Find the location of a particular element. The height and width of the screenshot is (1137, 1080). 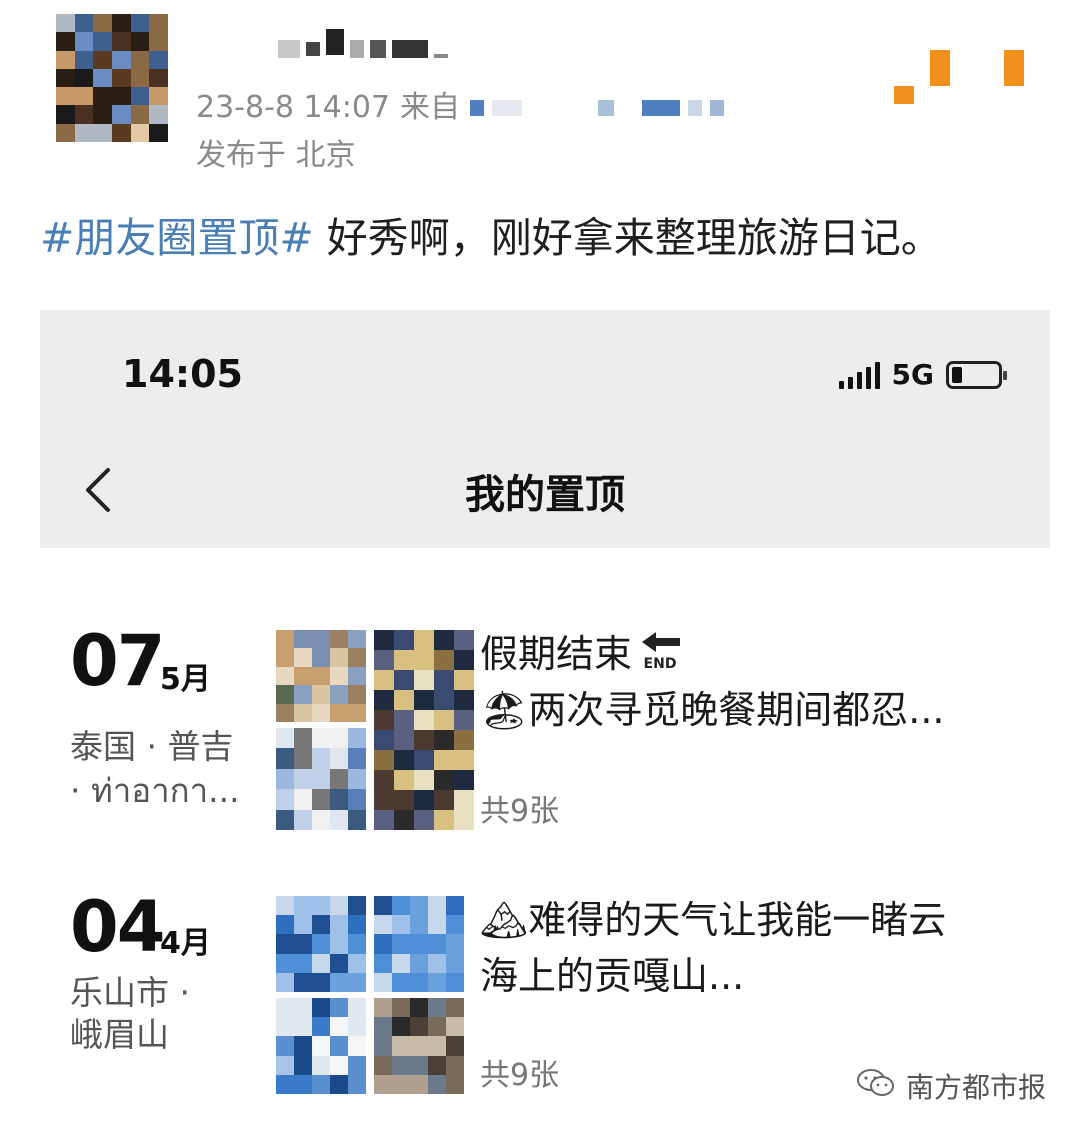

watermark-text: 南方都市报 is located at coordinates (975, 1087).